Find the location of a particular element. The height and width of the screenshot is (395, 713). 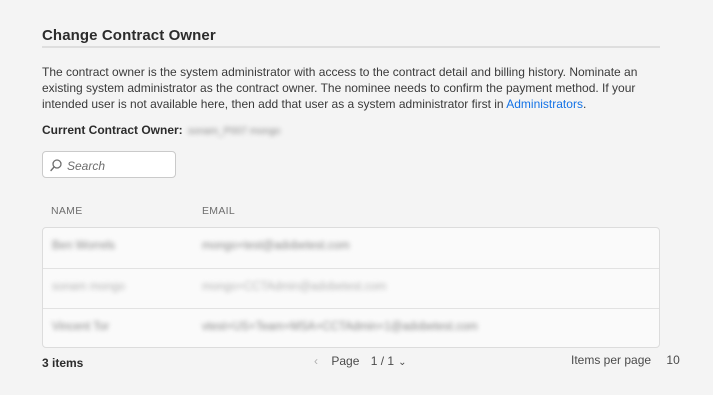

page-select: 1 / 1 ⌄ is located at coordinates (389, 361).